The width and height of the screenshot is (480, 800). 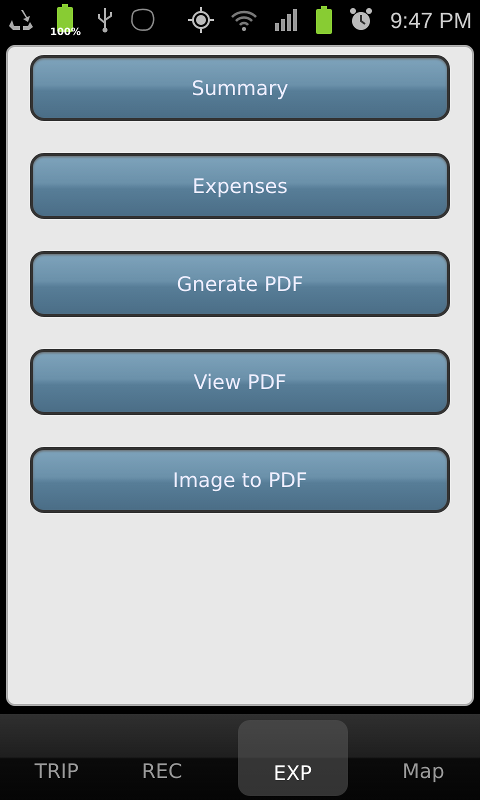 What do you see at coordinates (240, 284) in the screenshot?
I see `menu-button: Gnerate PDF` at bounding box center [240, 284].